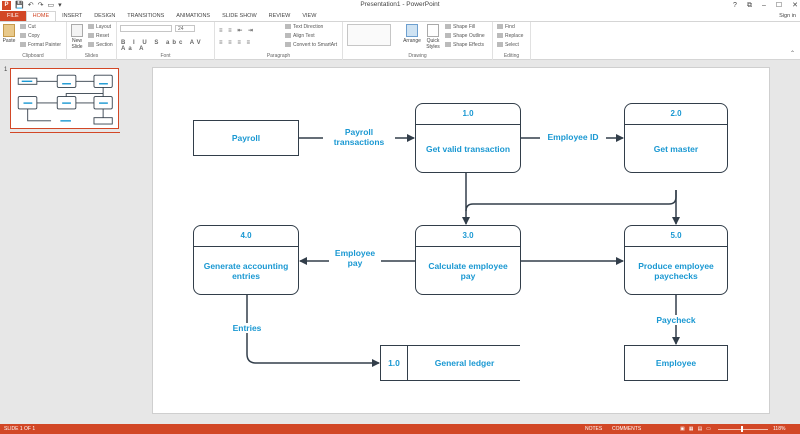 The image size is (800, 434). What do you see at coordinates (237, 30) in the screenshot?
I see `list-buttons: ≡ ≡ ⇤ ⇥` at bounding box center [237, 30].